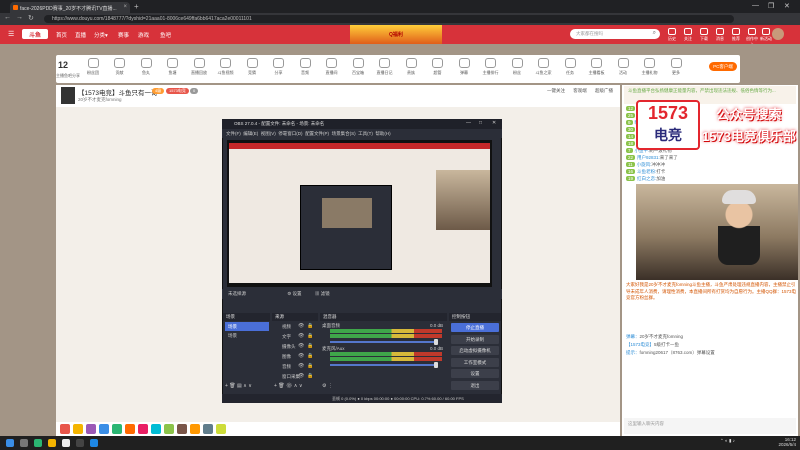  Describe the element at coordinates (556, 91) in the screenshot. I see `follow-room-button: 一键关注` at that location.